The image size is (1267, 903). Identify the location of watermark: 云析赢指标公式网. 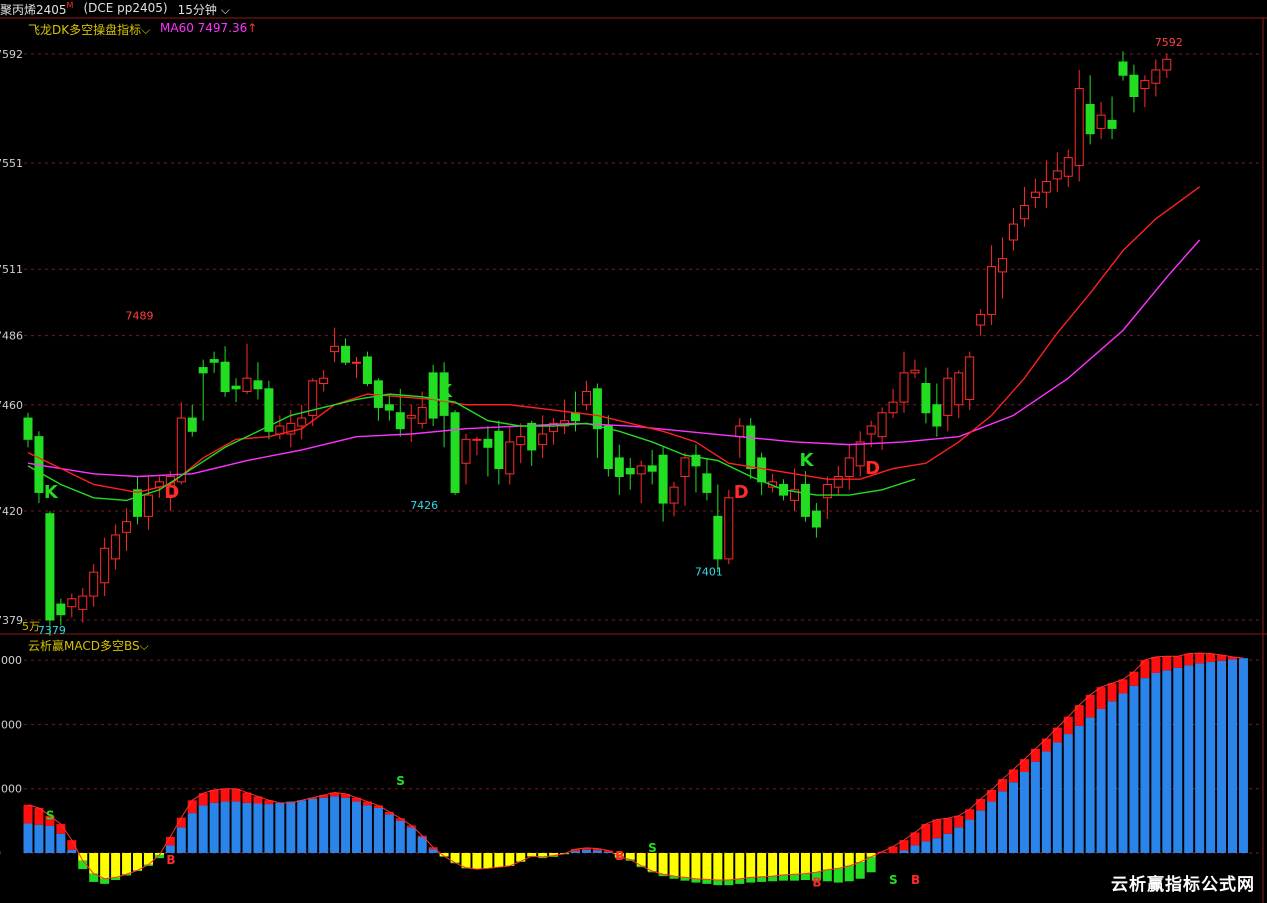
(1183, 885).